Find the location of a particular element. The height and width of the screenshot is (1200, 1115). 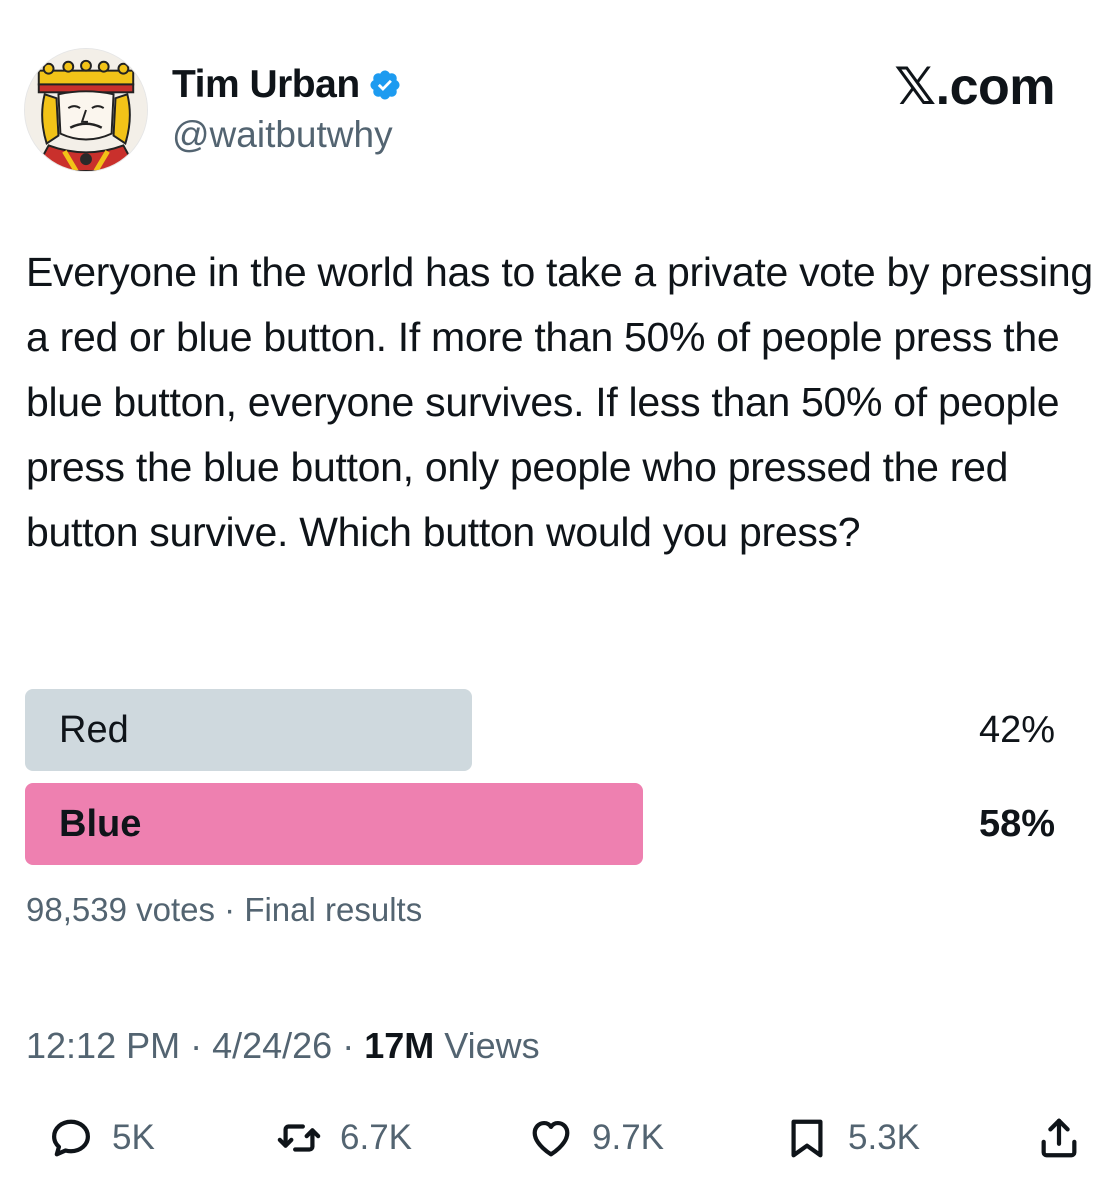

share-button is located at coordinates (1059, 1138).